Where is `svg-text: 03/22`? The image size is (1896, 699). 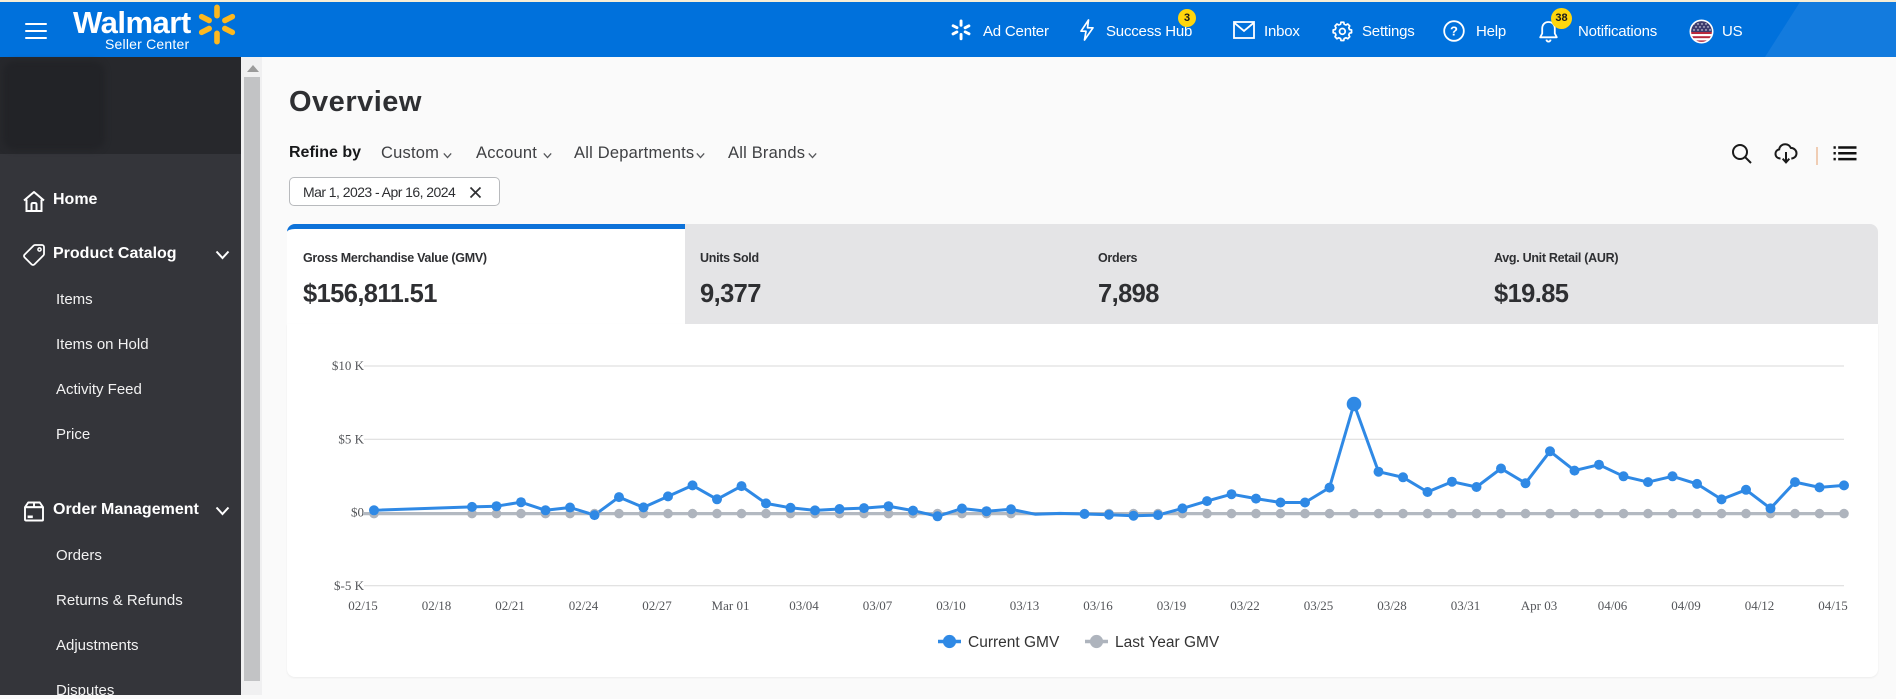 svg-text: 03/22 is located at coordinates (1245, 605).